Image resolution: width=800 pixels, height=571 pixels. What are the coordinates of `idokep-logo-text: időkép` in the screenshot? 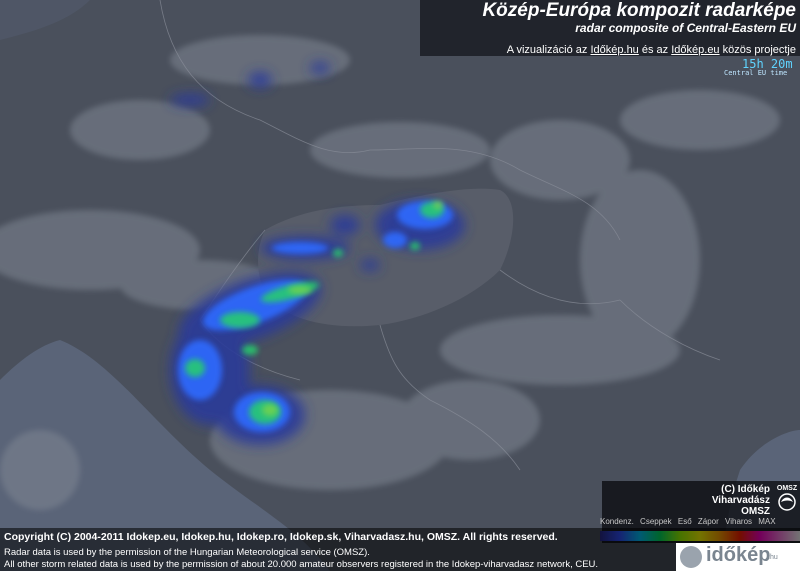 It's located at (738, 555).